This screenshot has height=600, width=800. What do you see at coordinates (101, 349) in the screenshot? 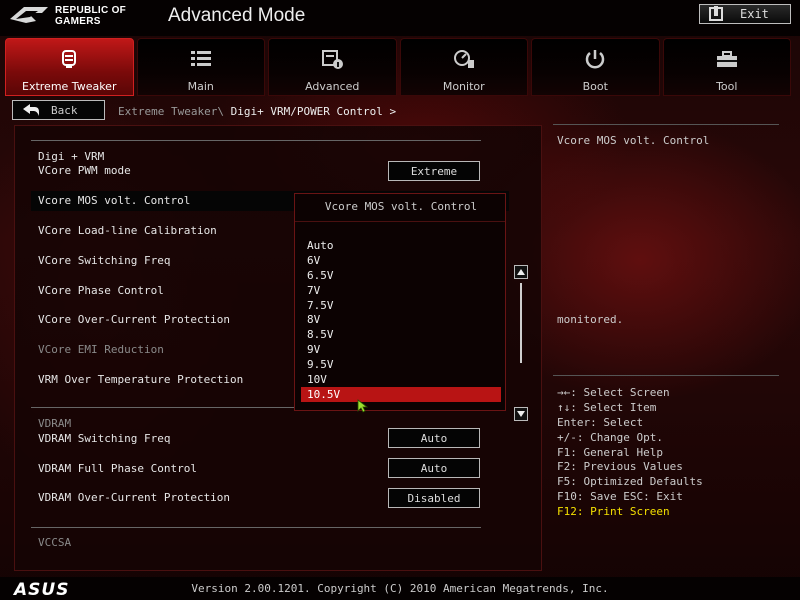
I see `setting-vcore-emi-reduction: VCore EMI Reduction` at bounding box center [101, 349].